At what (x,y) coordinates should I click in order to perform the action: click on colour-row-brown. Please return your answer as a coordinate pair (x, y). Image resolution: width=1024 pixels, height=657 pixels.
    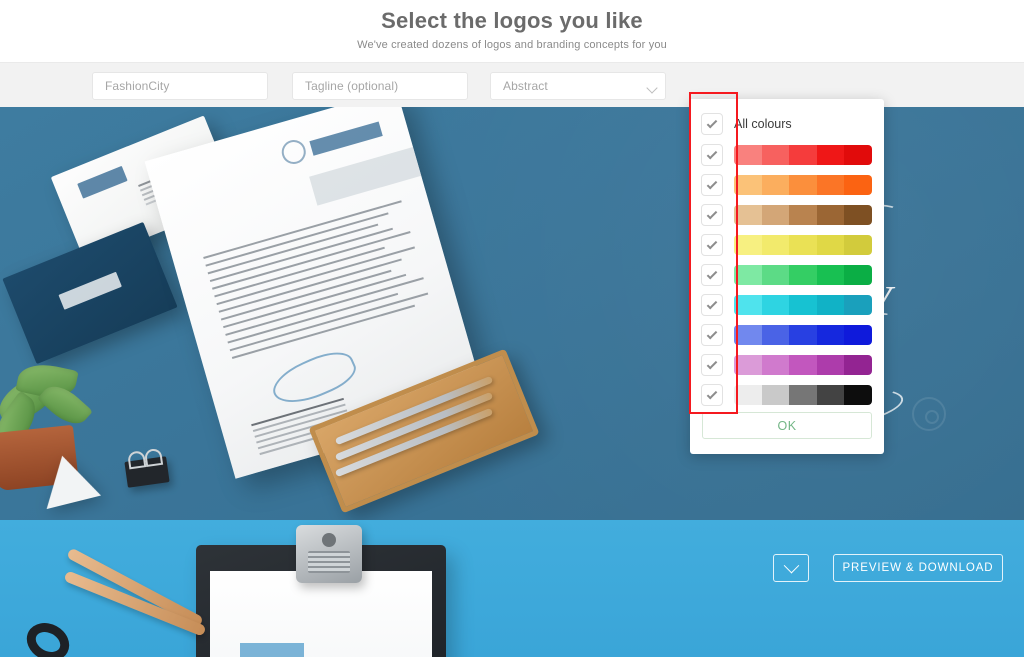
    Looking at the image, I should click on (787, 215).